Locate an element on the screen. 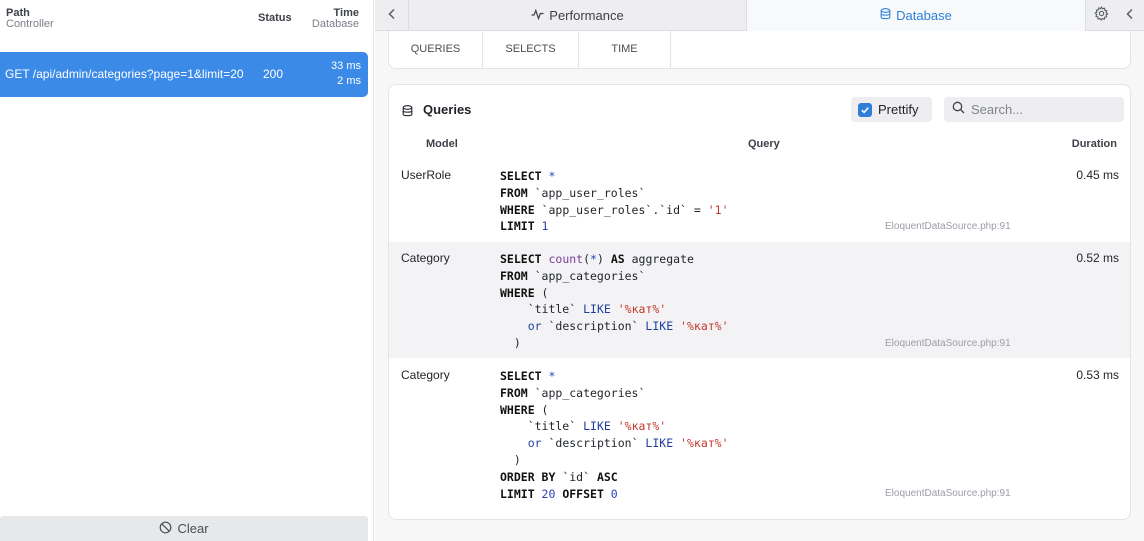  tab-performance-label: Performance is located at coordinates (586, 15).